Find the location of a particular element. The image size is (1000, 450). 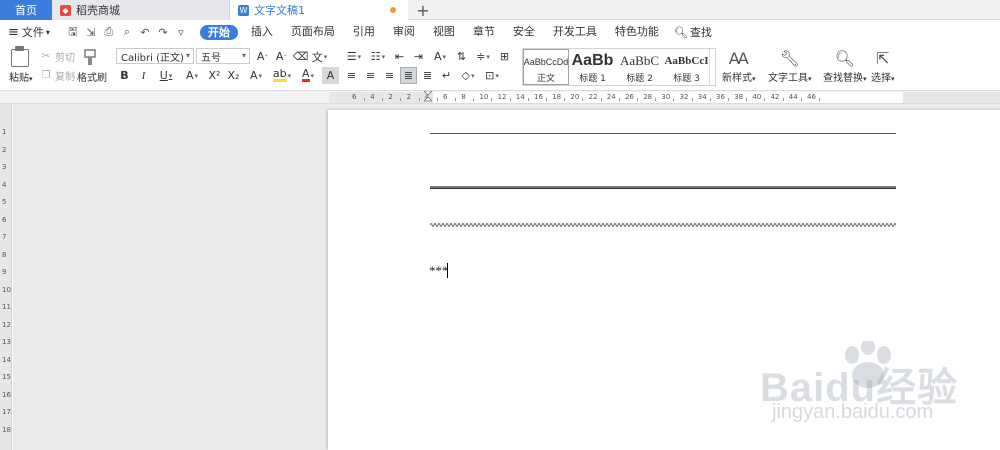

superscript-icon: X² is located at coordinates (214, 75).